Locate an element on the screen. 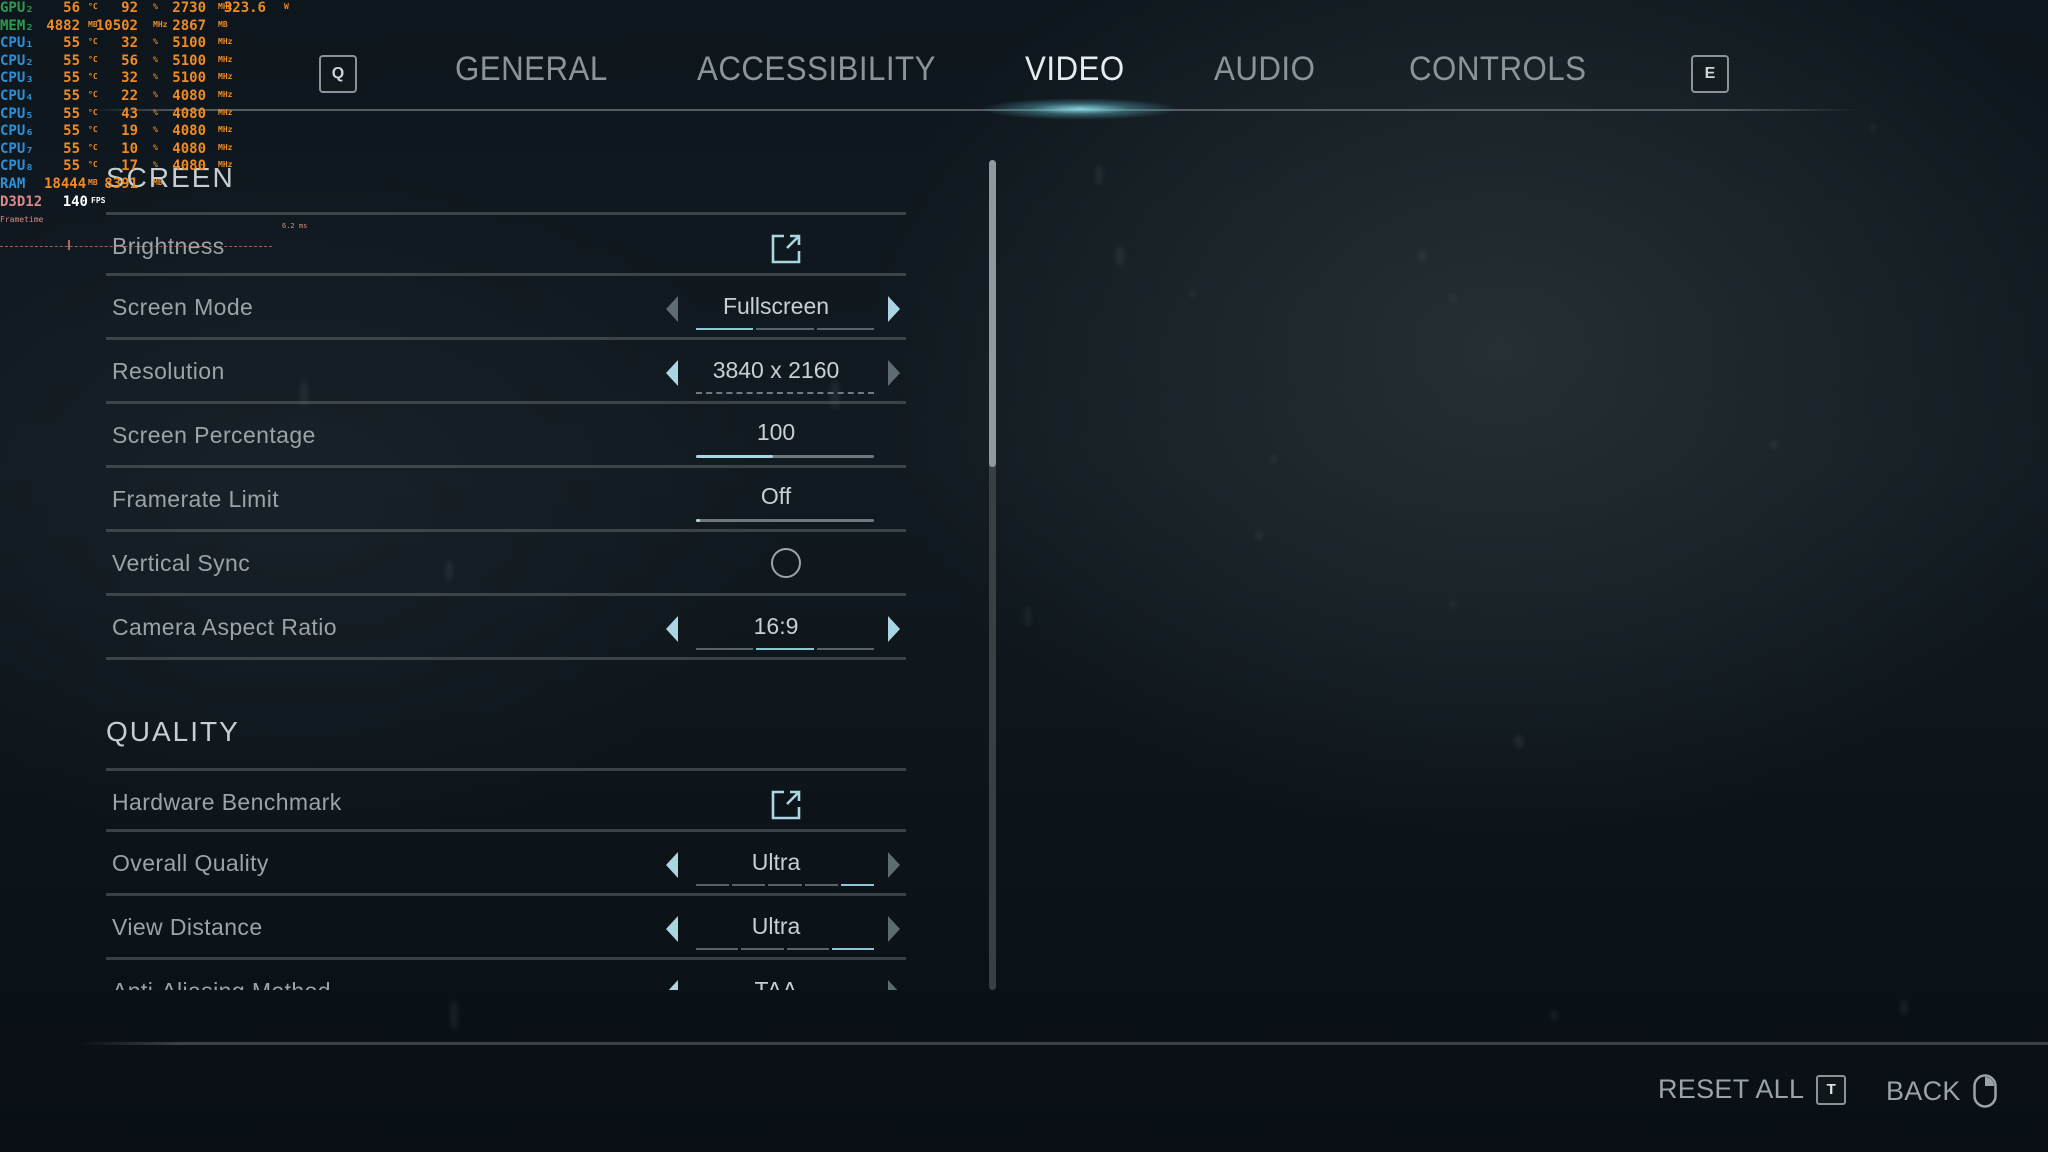 The height and width of the screenshot is (1152, 2048). setting-row-framerate-limit: Framerate Limit Off is located at coordinates (506, 500).